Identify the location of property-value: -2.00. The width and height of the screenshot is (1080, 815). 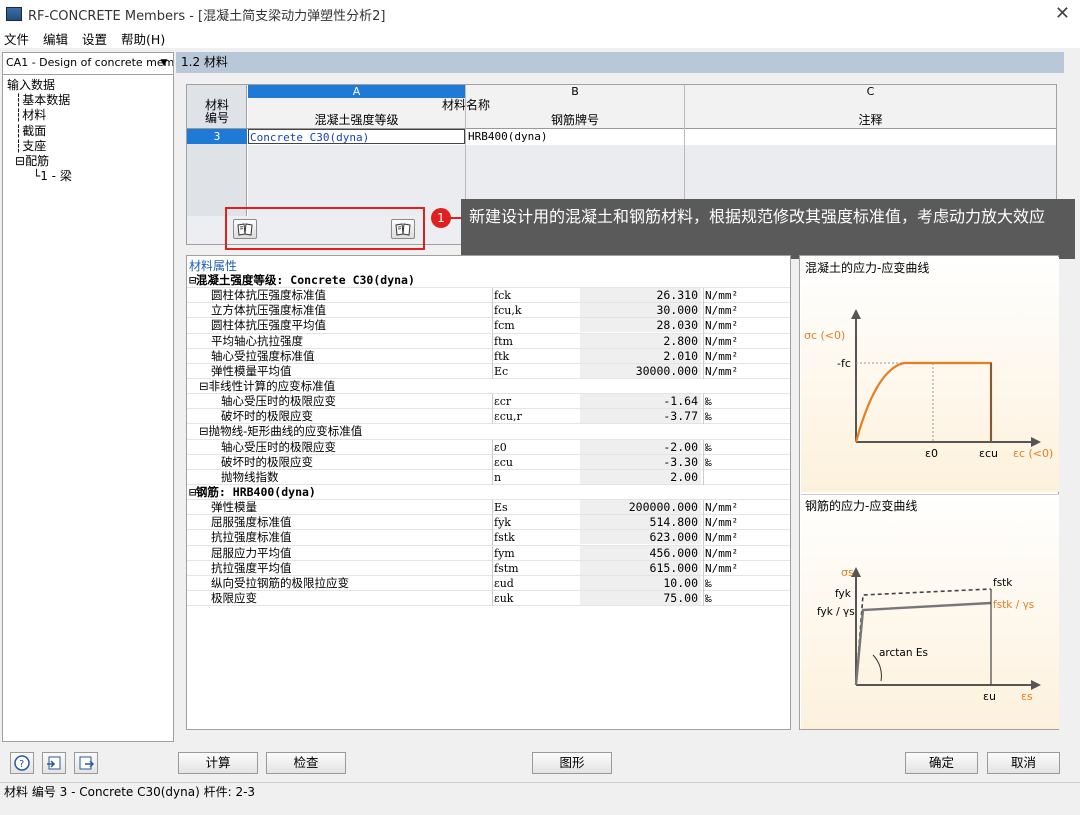
(640, 446).